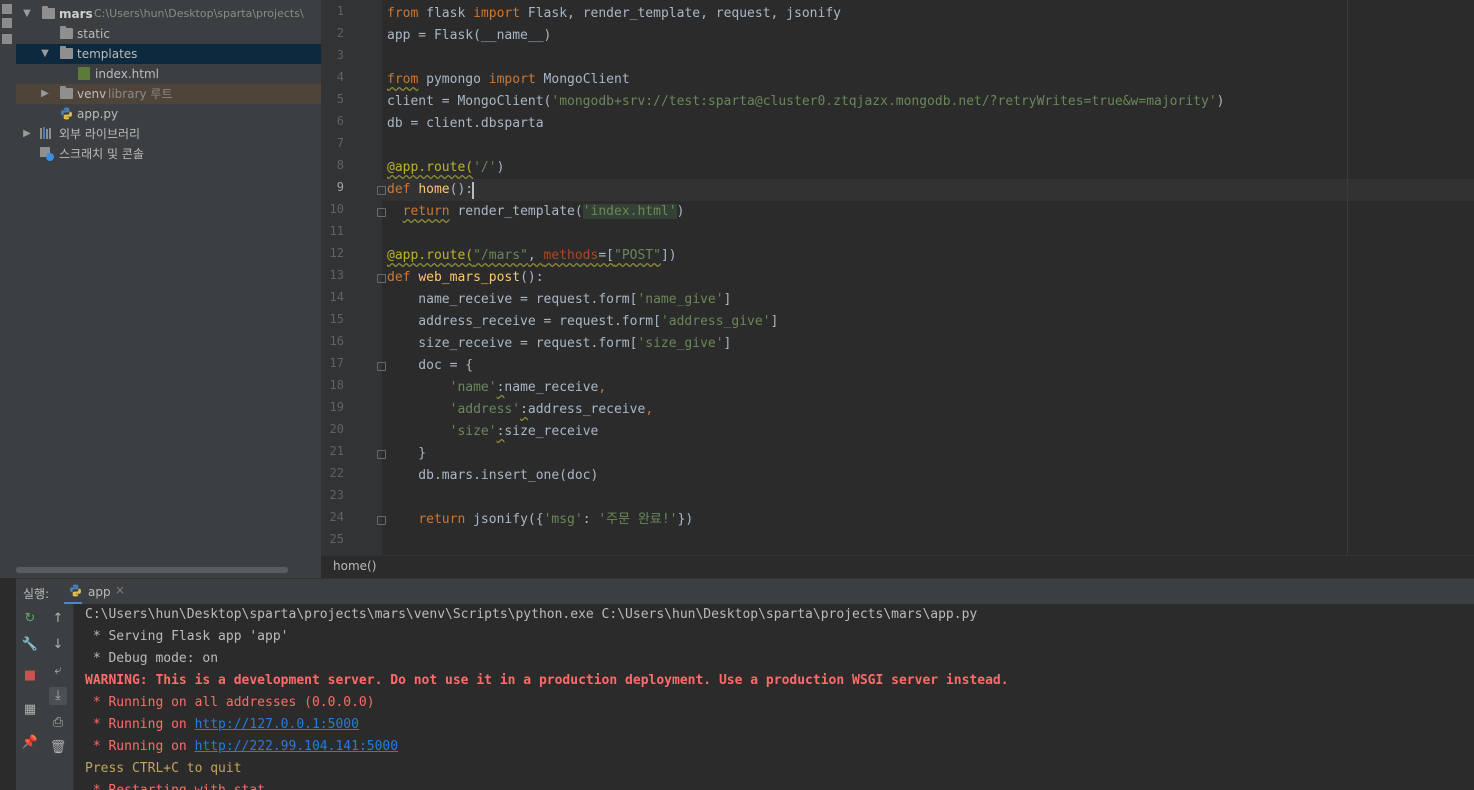 This screenshot has height=790, width=1474. I want to click on tree-item-static: static, so click(168, 34).